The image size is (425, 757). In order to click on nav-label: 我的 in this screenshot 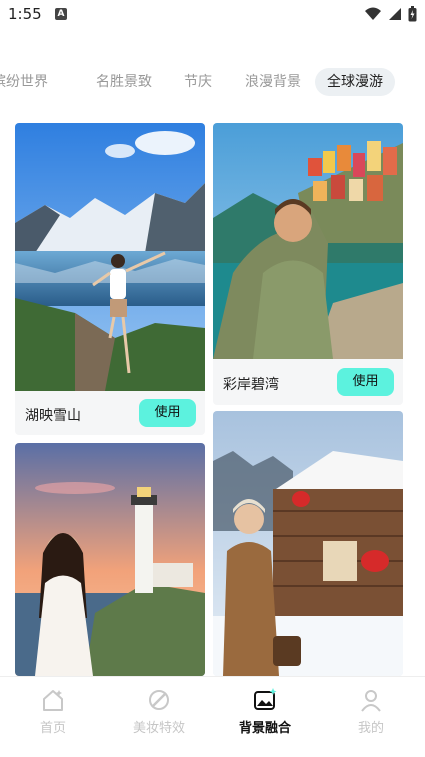, I will do `click(370, 728)`.